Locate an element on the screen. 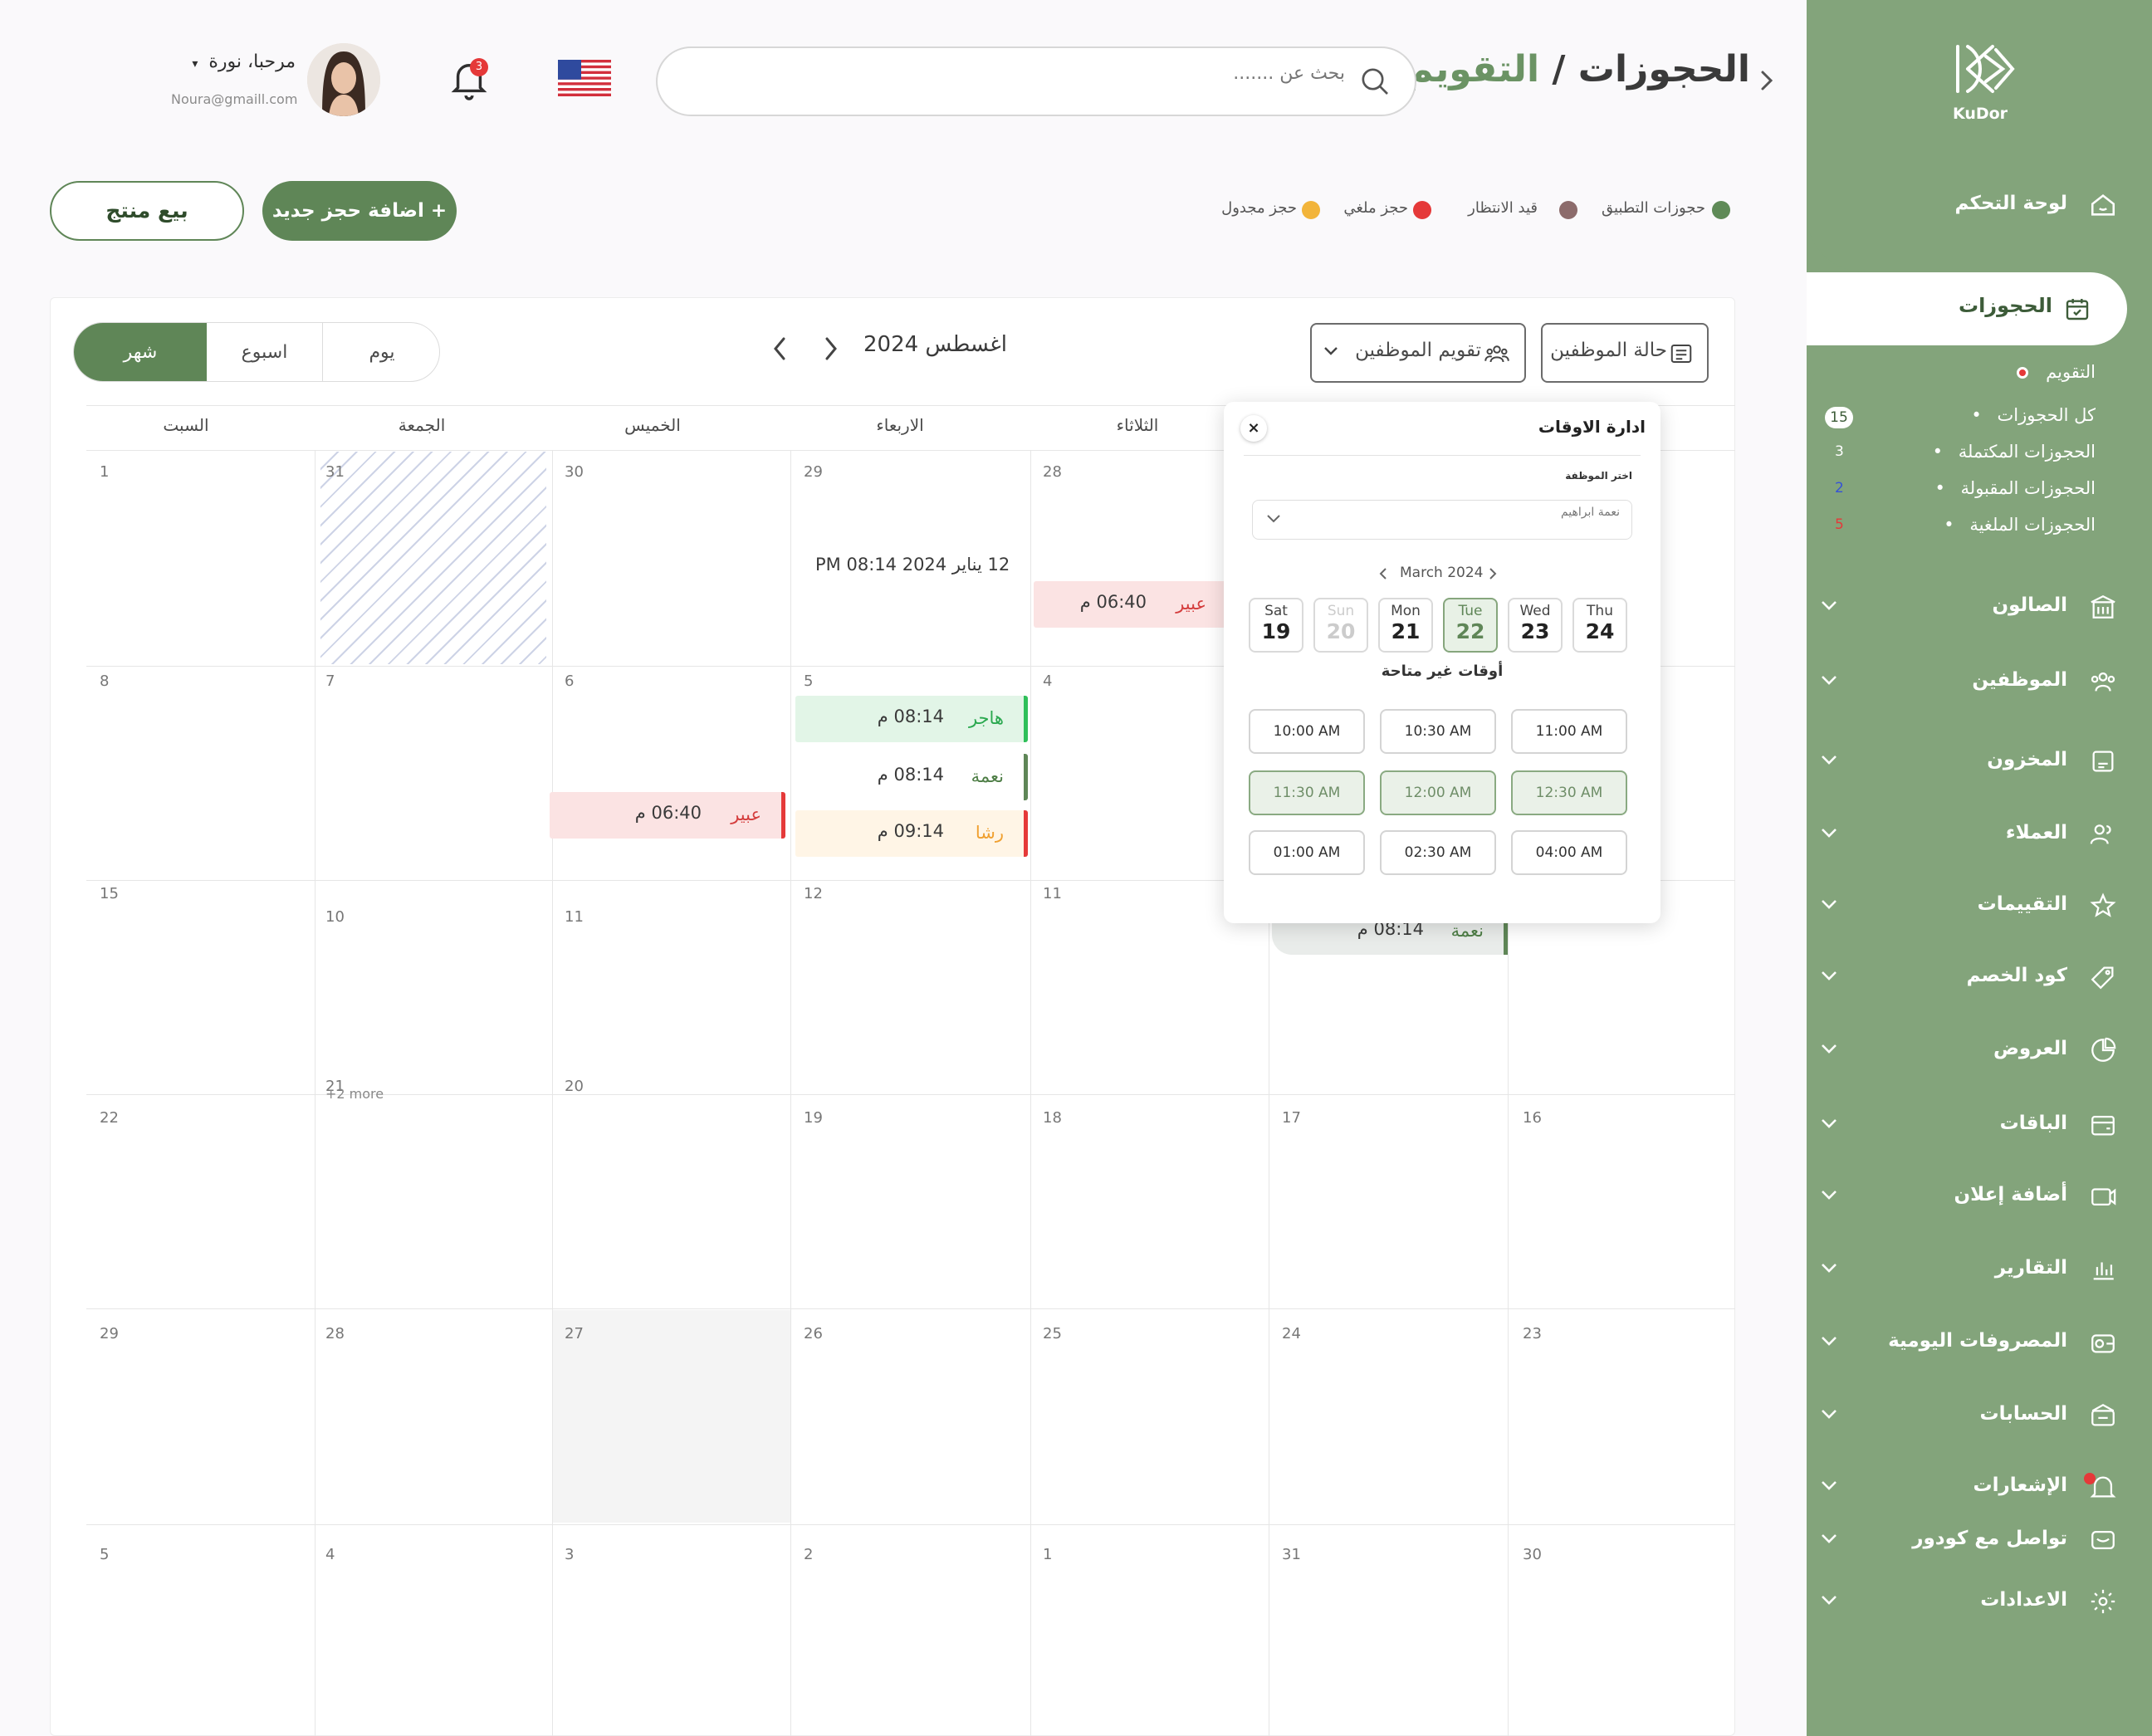 This screenshot has width=2152, height=1736. avatar is located at coordinates (343, 79).